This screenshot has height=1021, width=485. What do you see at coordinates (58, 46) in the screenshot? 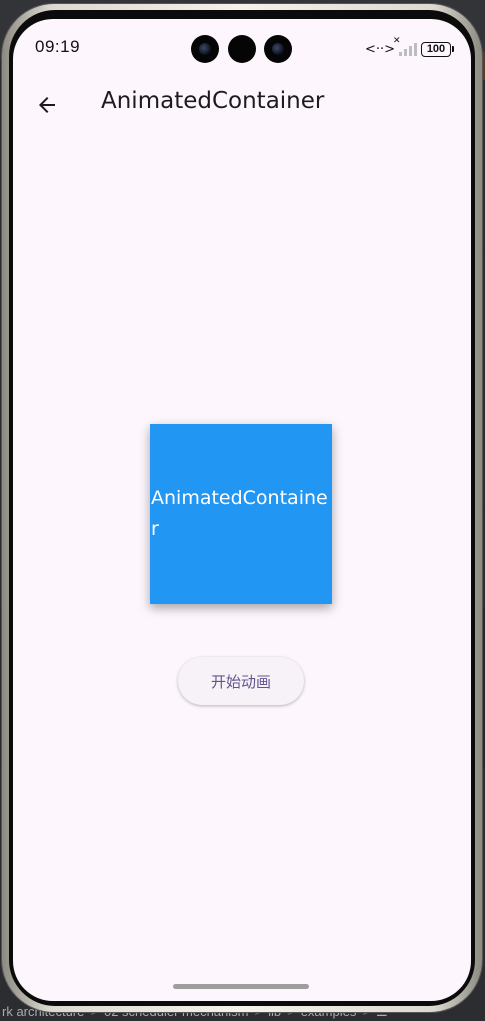
I see `status-time: 09:19` at bounding box center [58, 46].